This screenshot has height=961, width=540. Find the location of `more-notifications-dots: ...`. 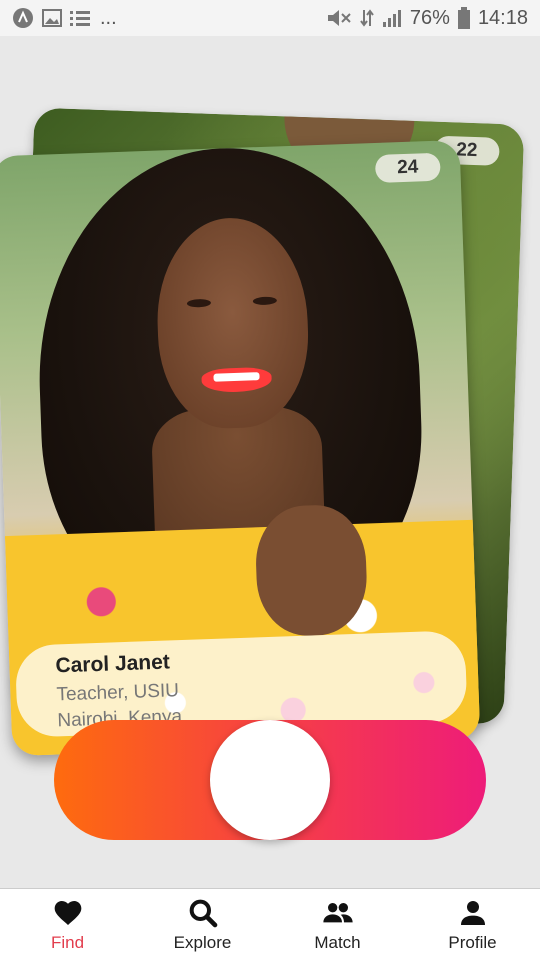

more-notifications-dots: ... is located at coordinates (108, 17).